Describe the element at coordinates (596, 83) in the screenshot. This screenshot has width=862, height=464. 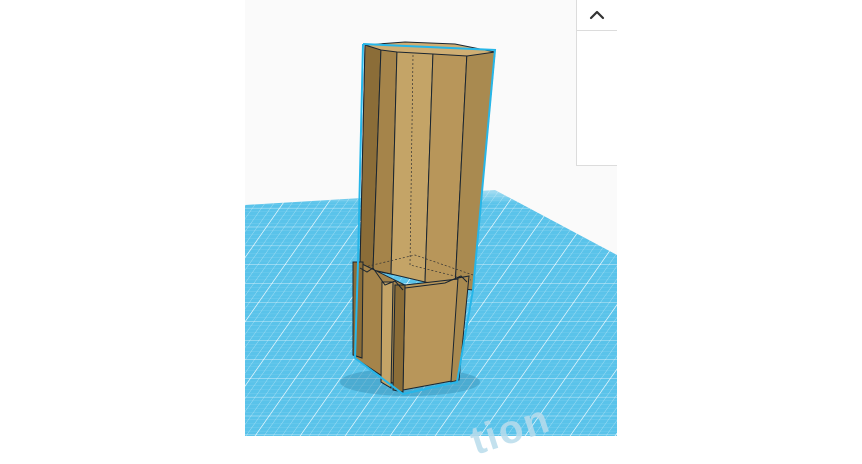
I see `side-panel` at that location.